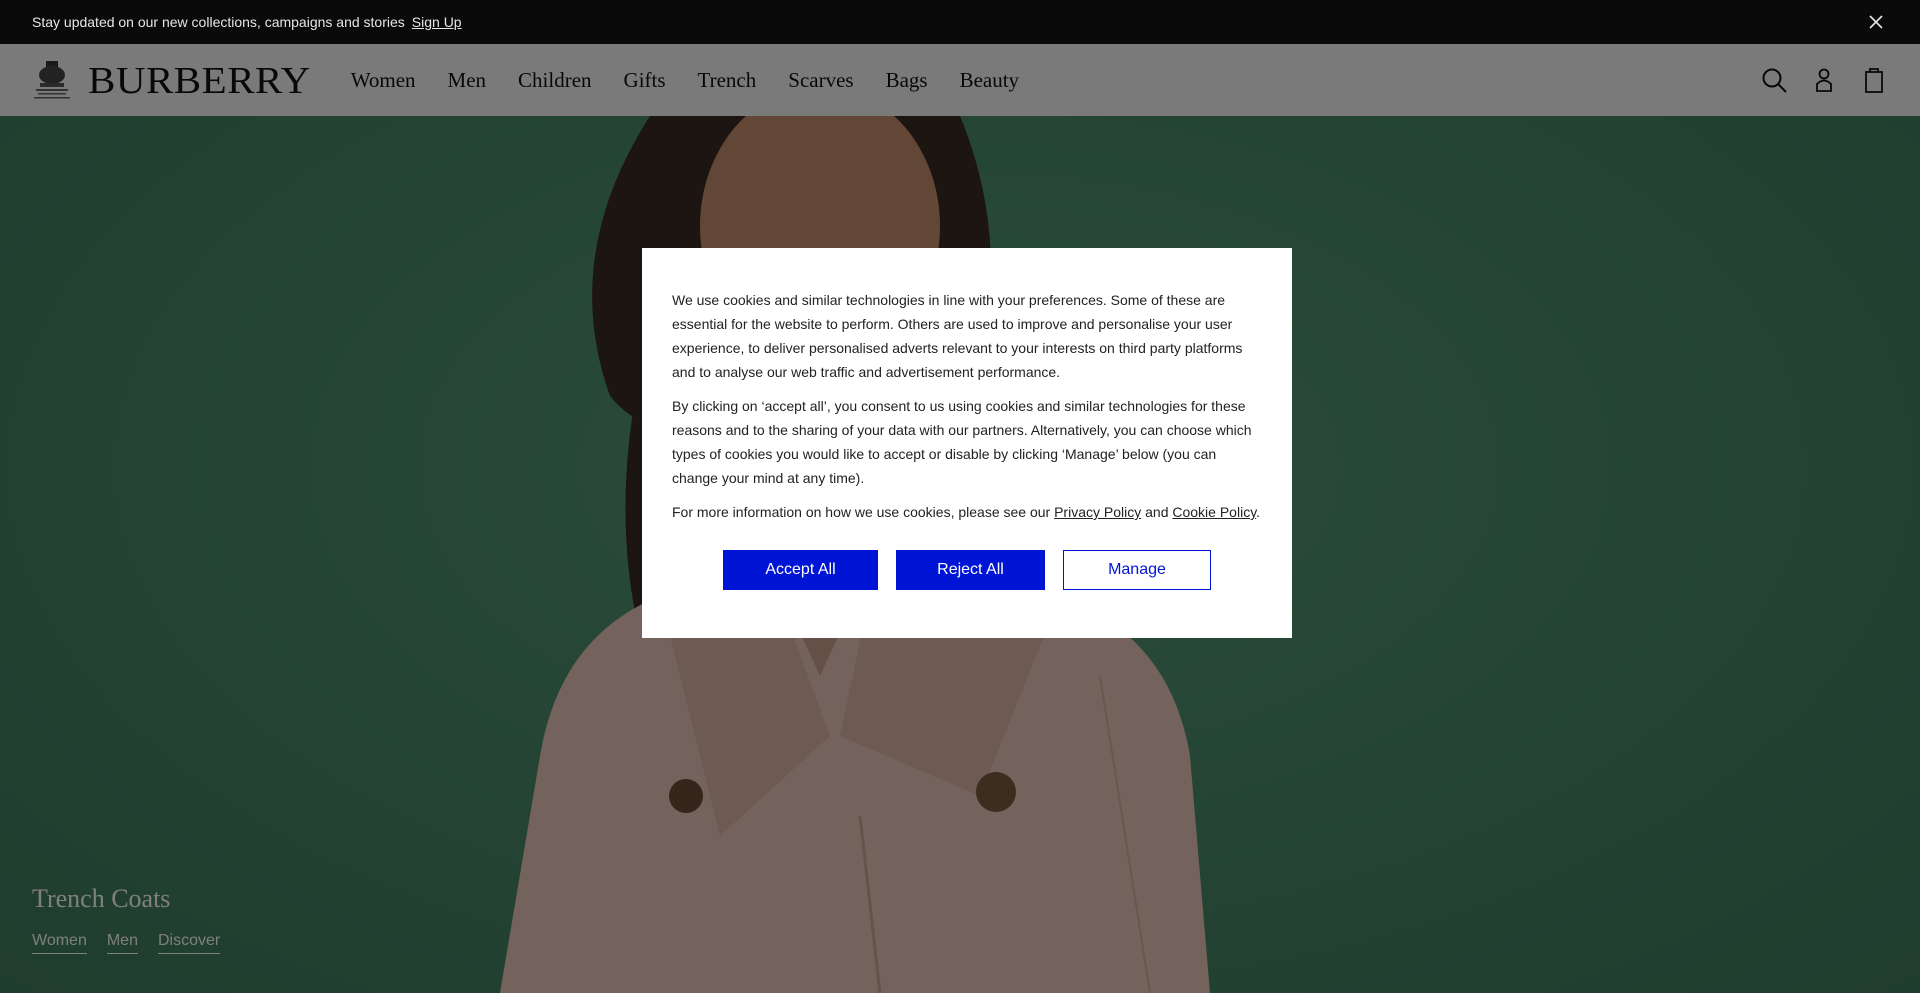 This screenshot has height=993, width=1920. I want to click on reject-all-button: Reject All, so click(970, 570).